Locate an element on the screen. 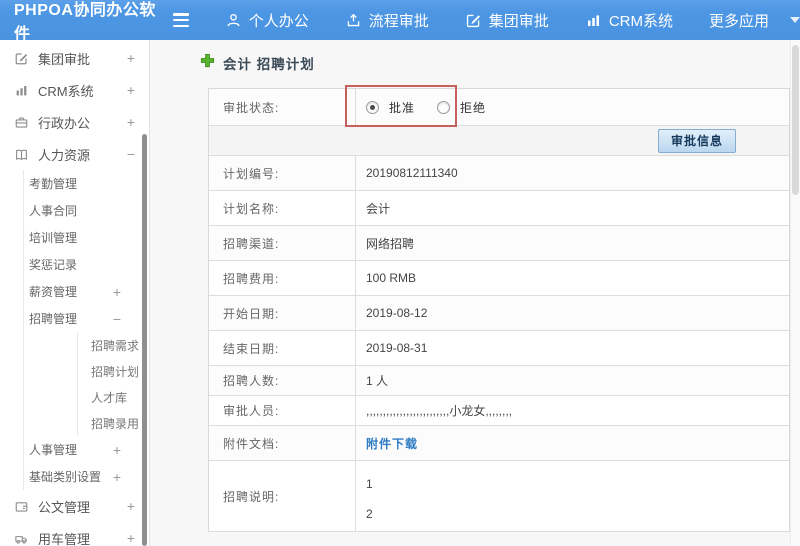  sidebar-item-label: 人力资源 is located at coordinates (64, 155).